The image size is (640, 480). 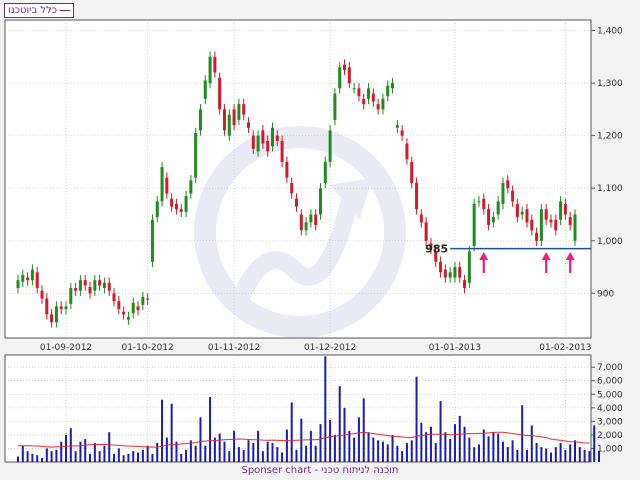 I want to click on legend: כלל ביוטכנו, so click(x=39, y=10).